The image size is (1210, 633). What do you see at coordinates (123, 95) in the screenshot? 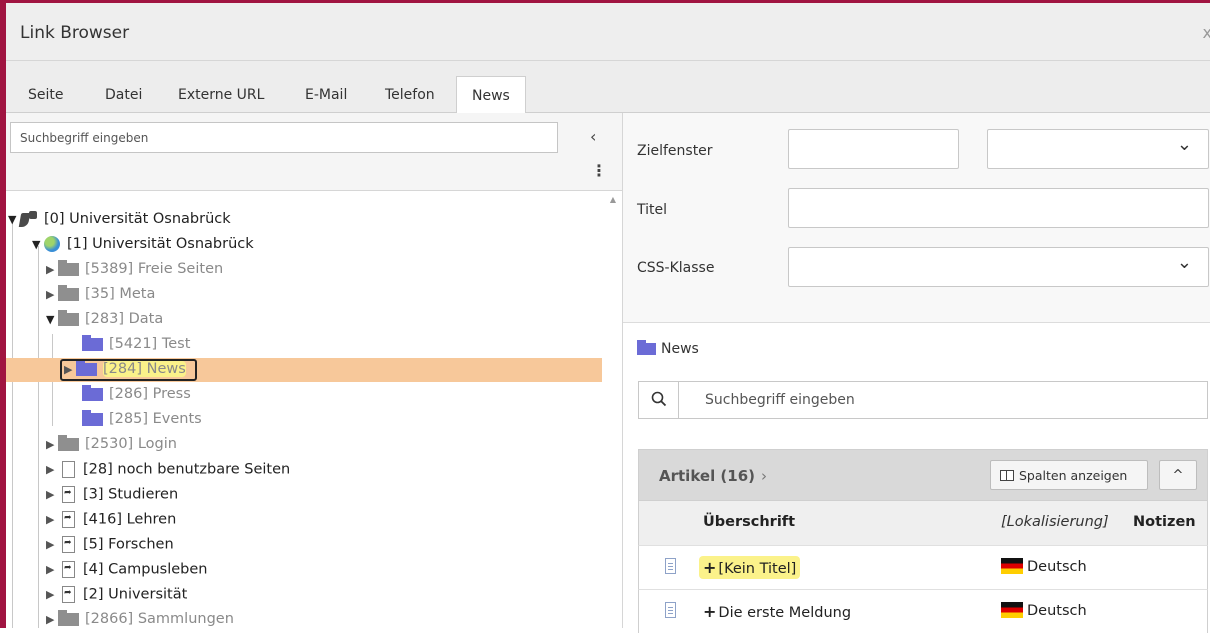
I see `tab-datei: Datei` at bounding box center [123, 95].